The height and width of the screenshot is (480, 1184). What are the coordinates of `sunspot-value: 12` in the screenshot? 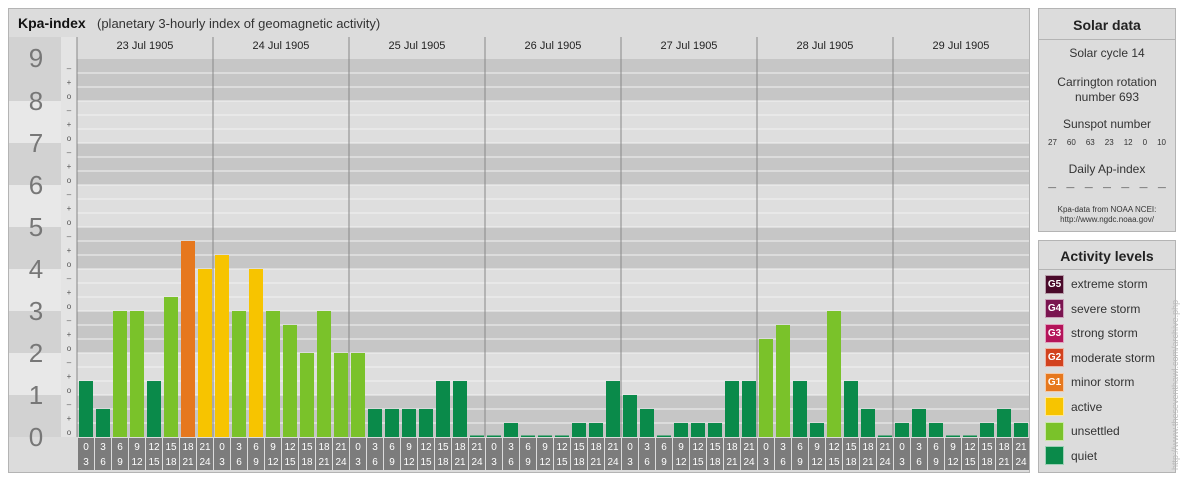 It's located at (1128, 142).